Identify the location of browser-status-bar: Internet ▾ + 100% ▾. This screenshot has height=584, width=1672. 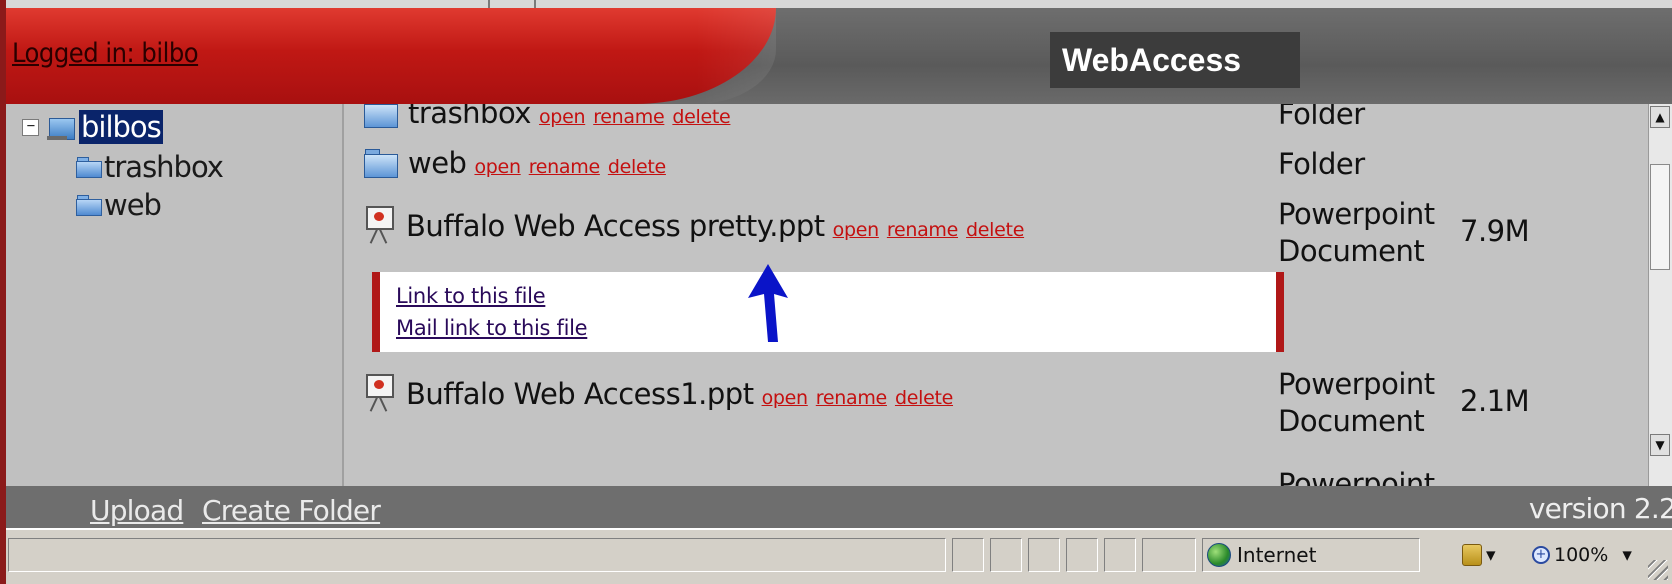
(839, 556).